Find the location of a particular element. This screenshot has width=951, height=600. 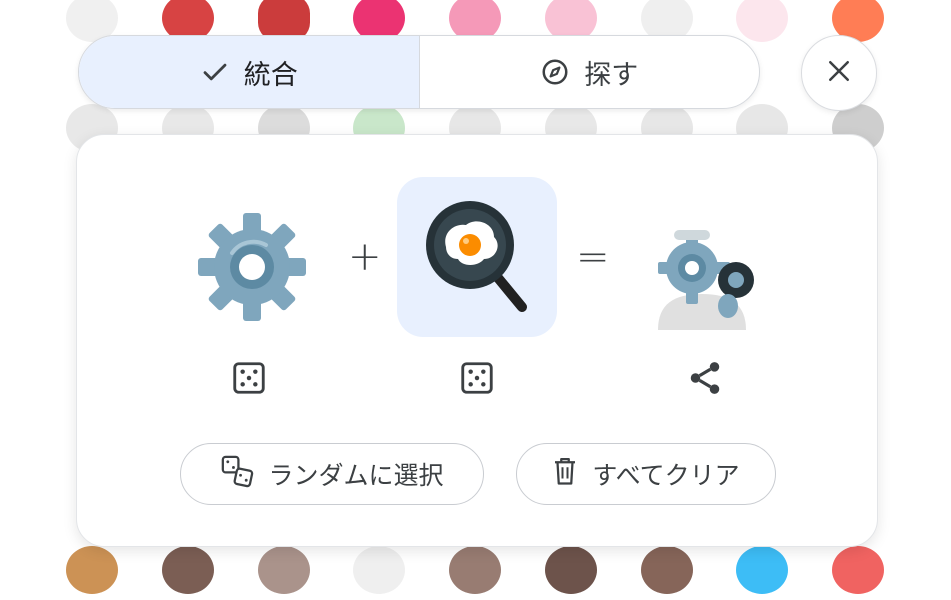

clear-all-label: すべてクリア is located at coordinates (666, 475).